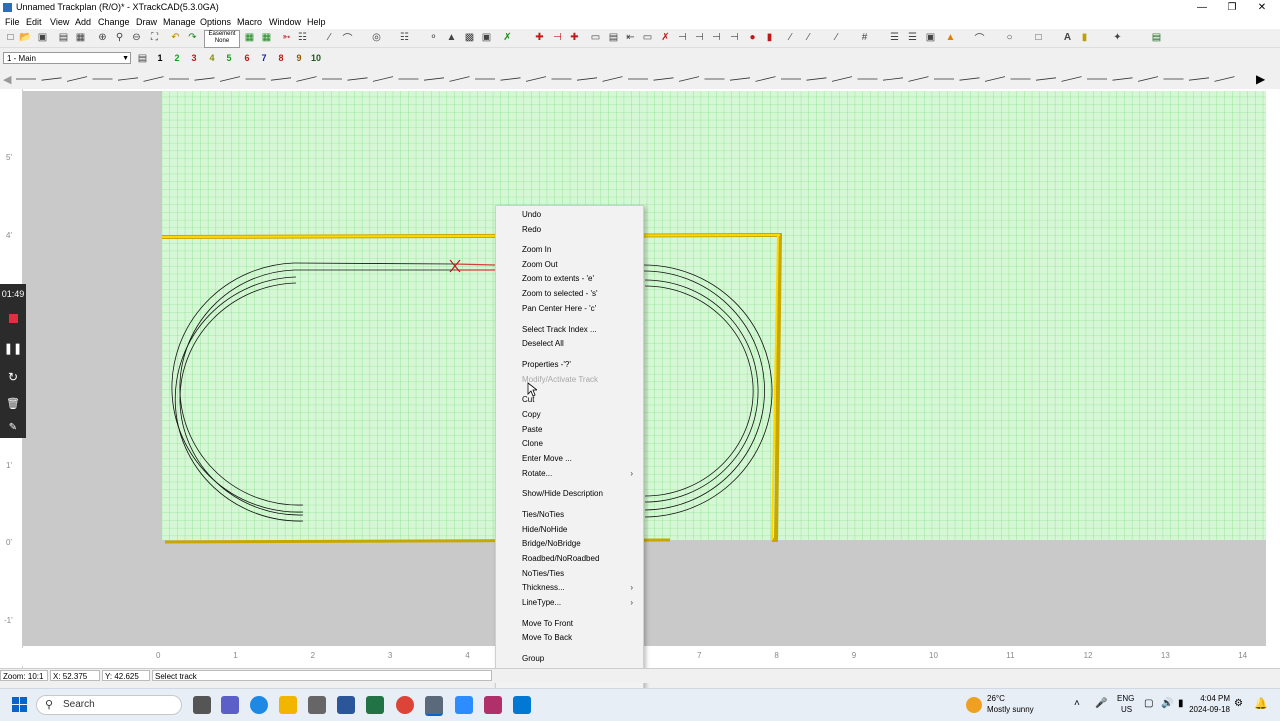  Describe the element at coordinates (142, 58) in the screenshot. I see `layer-list-icon: ▤` at that location.